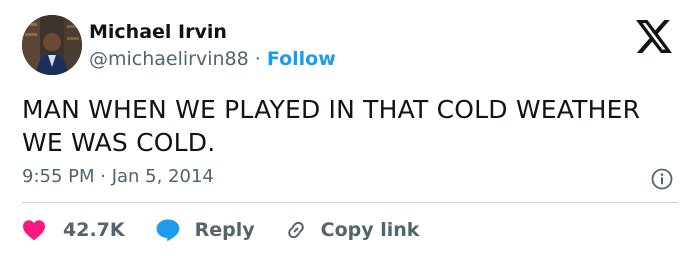 This screenshot has width=700, height=256. Describe the element at coordinates (158, 32) in the screenshot. I see `author-display-name: Michael Irvin` at that location.